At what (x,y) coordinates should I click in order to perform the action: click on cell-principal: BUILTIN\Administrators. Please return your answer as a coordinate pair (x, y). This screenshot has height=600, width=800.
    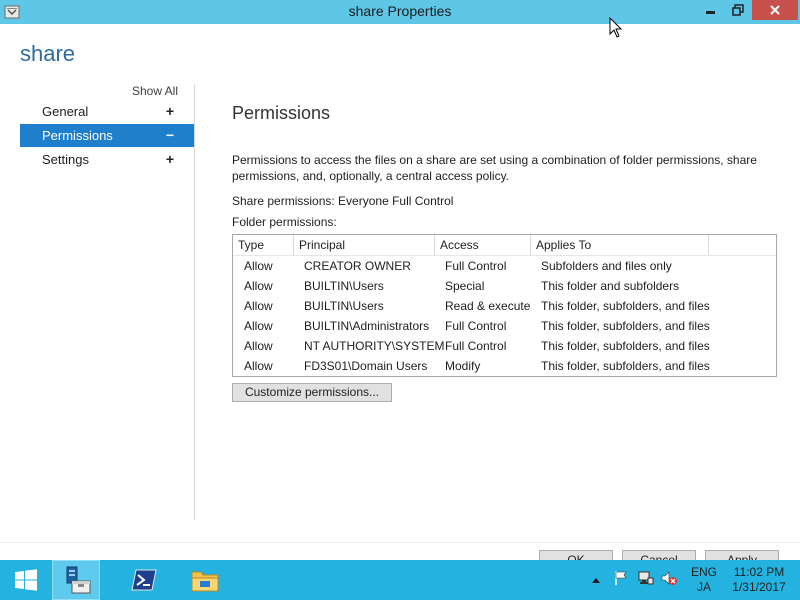
    Looking at the image, I should click on (367, 326).